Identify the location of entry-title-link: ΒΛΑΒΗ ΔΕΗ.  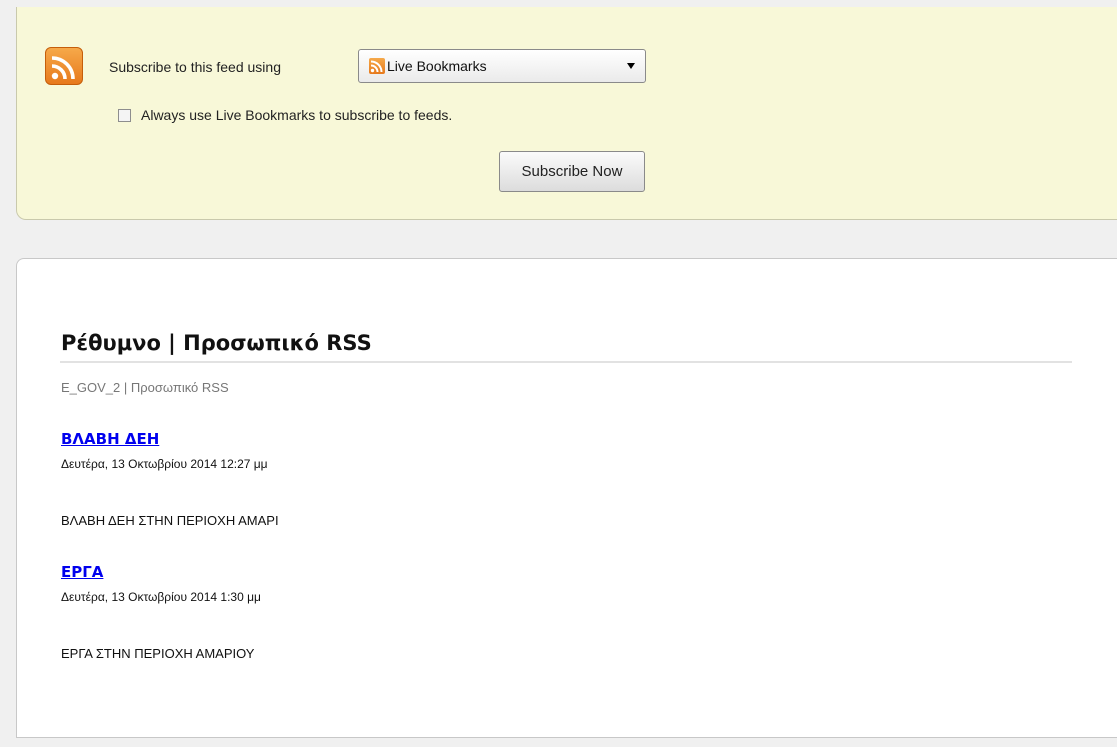
(110, 439).